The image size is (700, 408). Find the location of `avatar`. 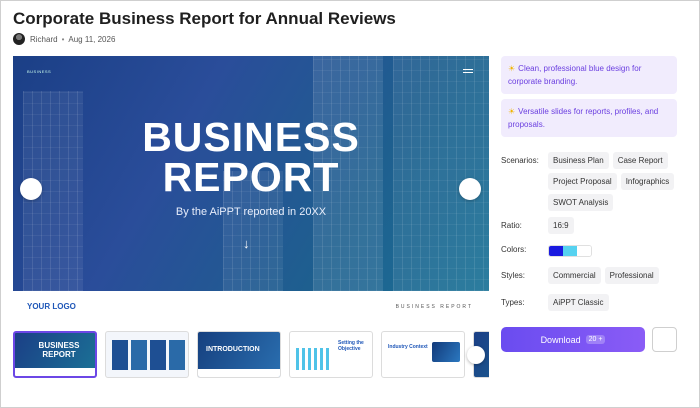

avatar is located at coordinates (19, 39).